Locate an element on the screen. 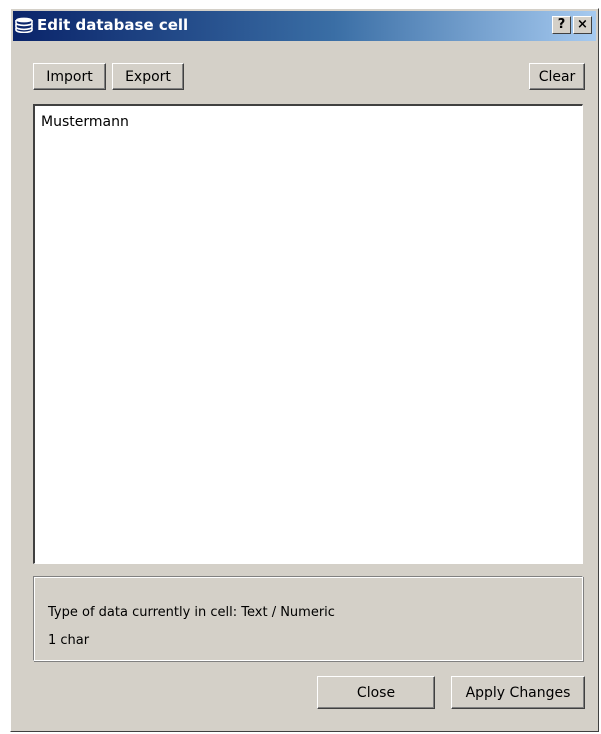 The height and width of the screenshot is (734, 601). dialog-title: Edit database cell is located at coordinates (113, 25).